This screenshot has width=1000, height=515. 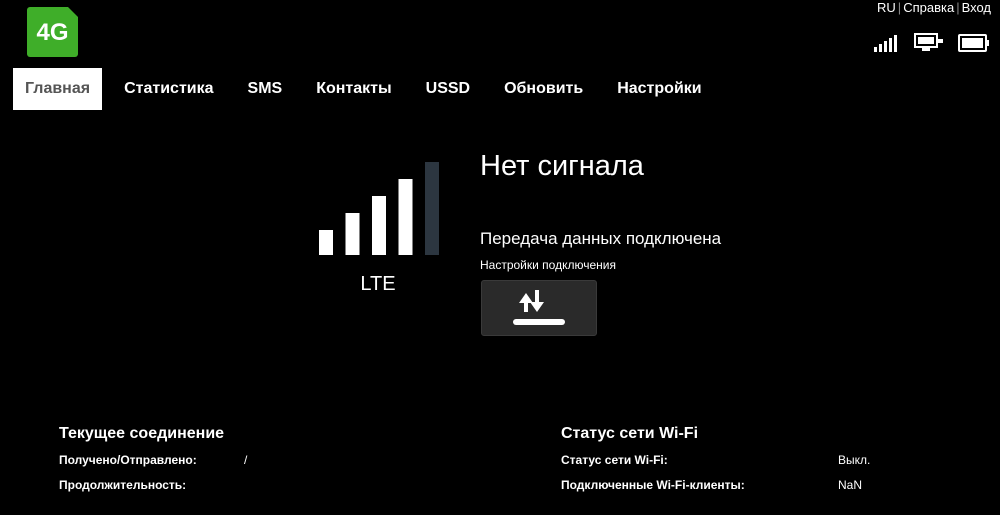 What do you see at coordinates (142, 433) in the screenshot?
I see `current-connection-title: Текущее соединение` at bounding box center [142, 433].